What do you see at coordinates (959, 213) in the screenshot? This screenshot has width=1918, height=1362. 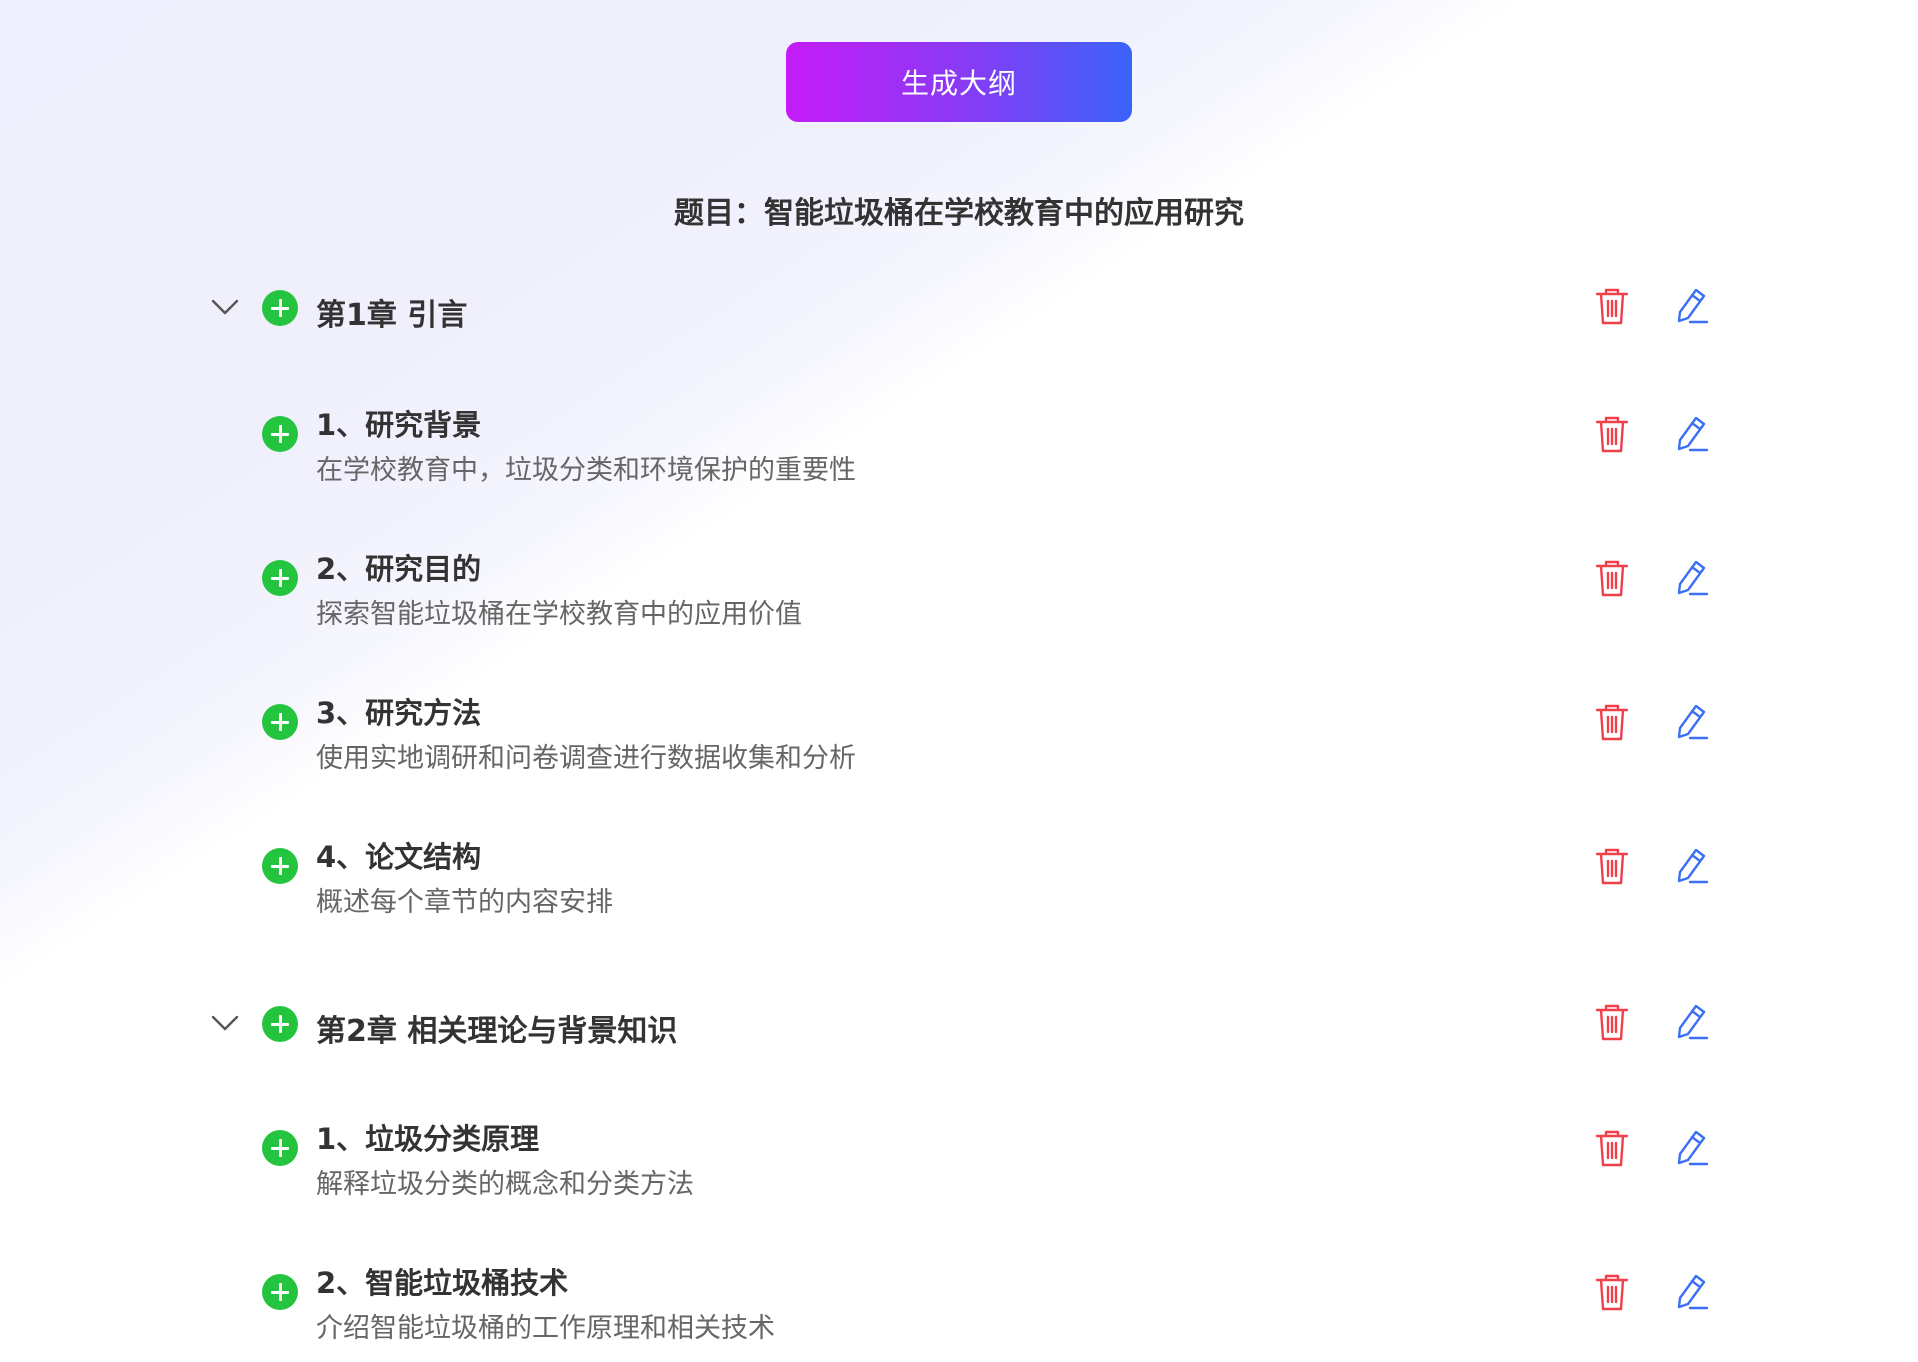 I see `topic-title: 题目：智能垃圾桶在学校教育中的应用研究` at bounding box center [959, 213].